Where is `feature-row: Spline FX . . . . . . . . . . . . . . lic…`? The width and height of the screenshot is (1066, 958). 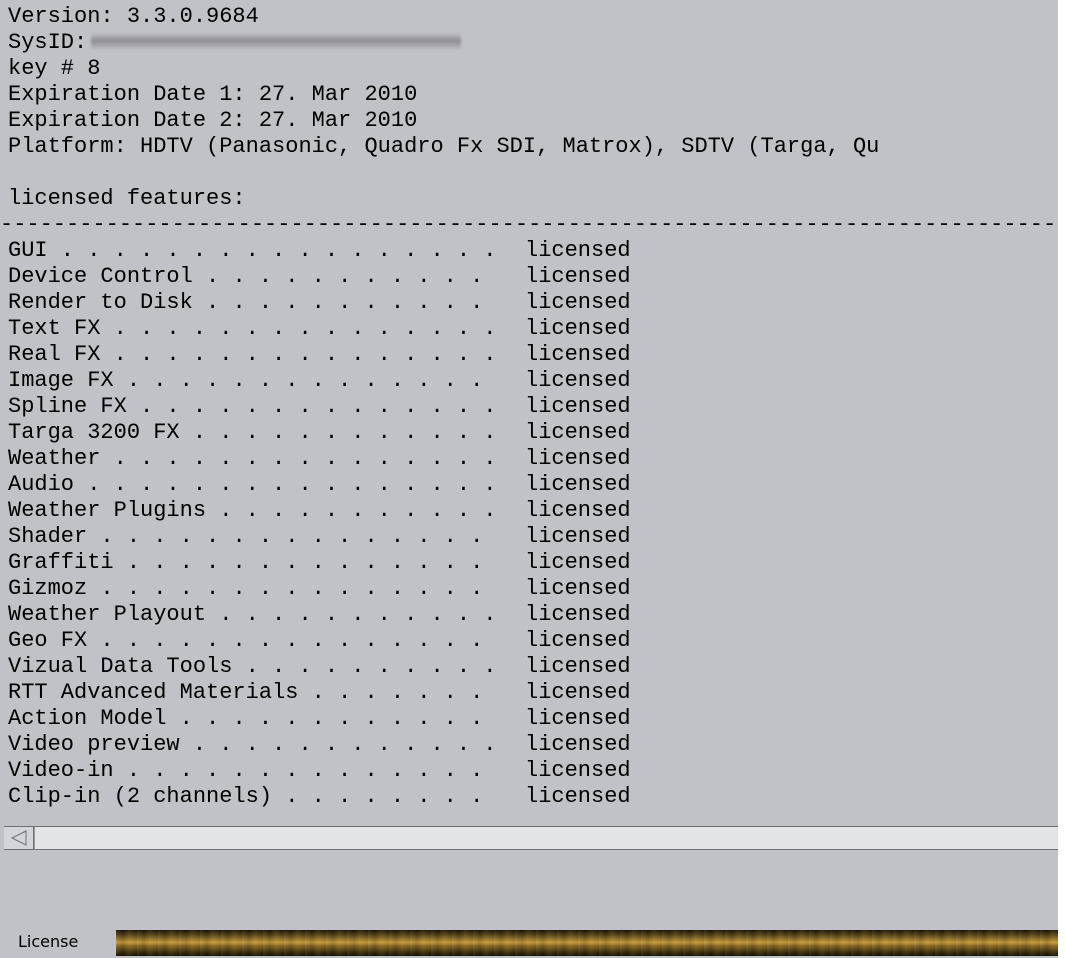 feature-row: Spline FX . . . . . . . . . . . . . . lic… is located at coordinates (358, 407).